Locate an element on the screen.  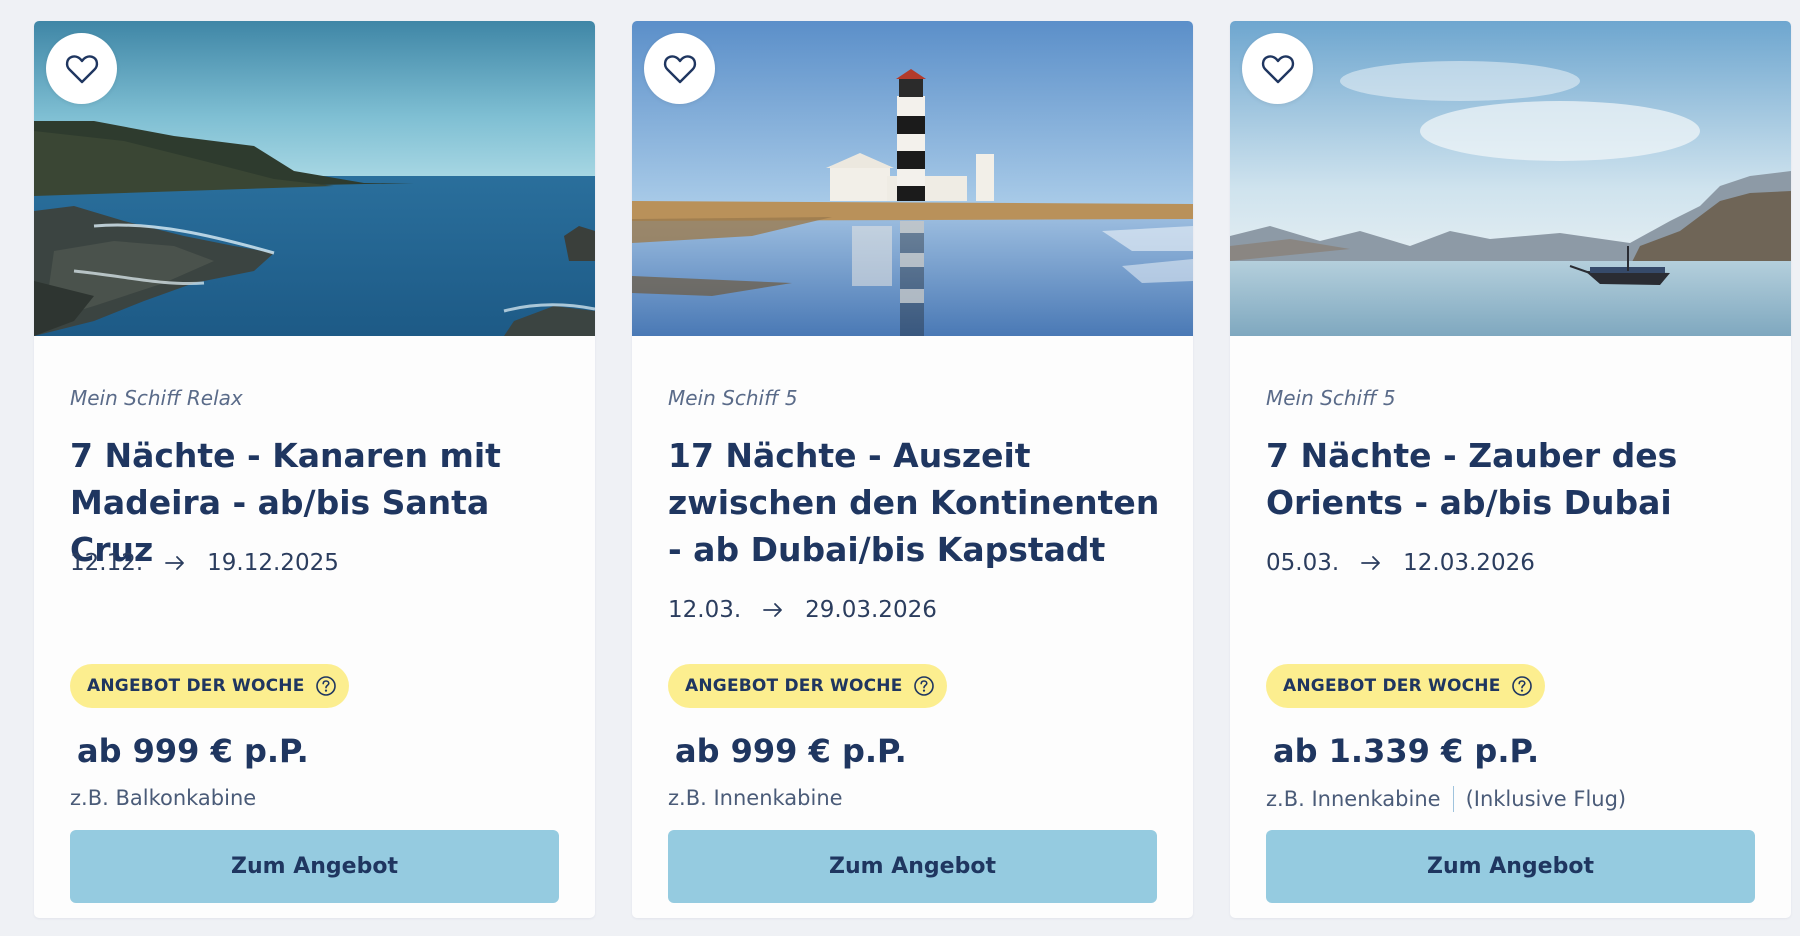
travel-dates: 05.03. 12.03.2026 is located at coordinates (1400, 563).